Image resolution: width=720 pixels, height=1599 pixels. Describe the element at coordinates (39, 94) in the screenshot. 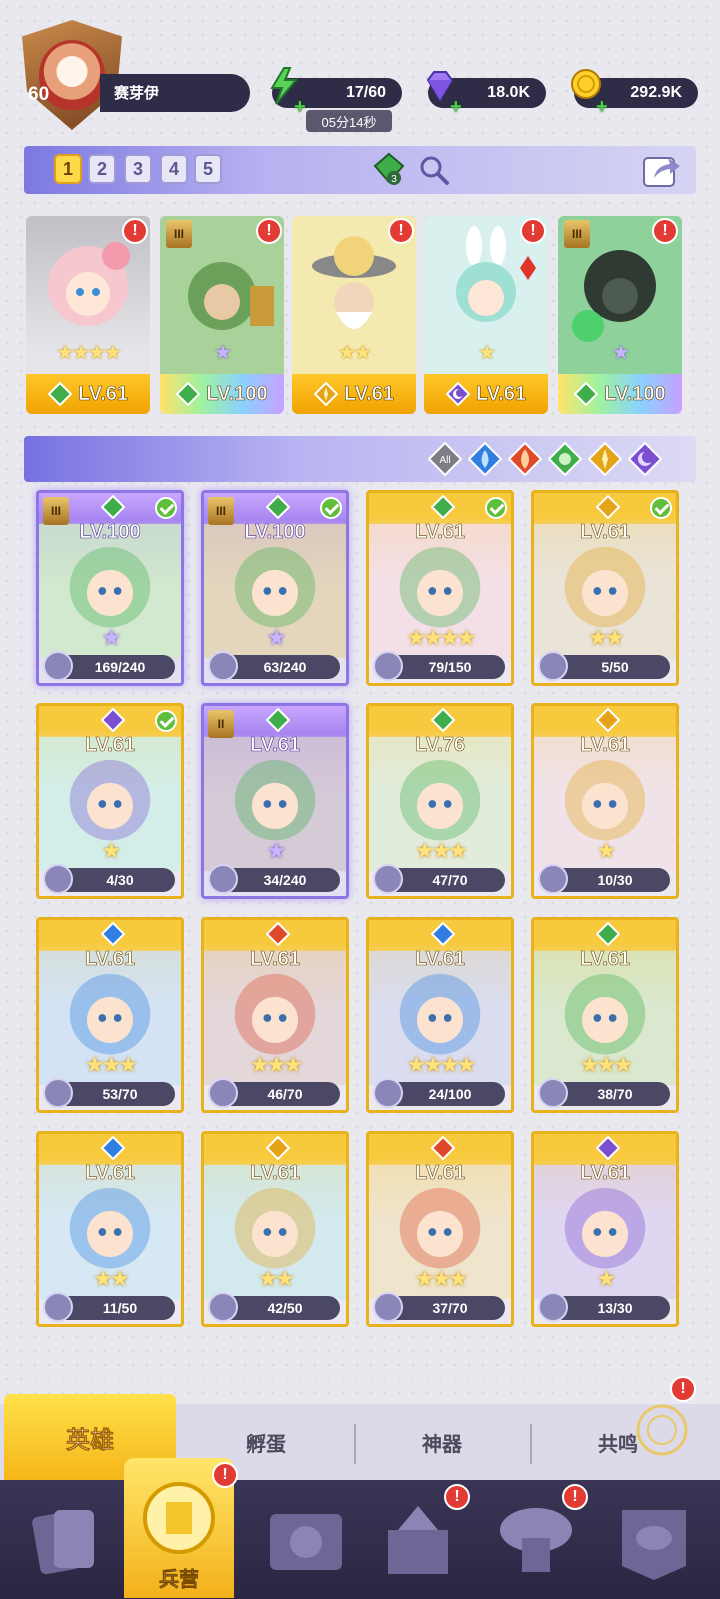

I see `player-level: 60` at that location.